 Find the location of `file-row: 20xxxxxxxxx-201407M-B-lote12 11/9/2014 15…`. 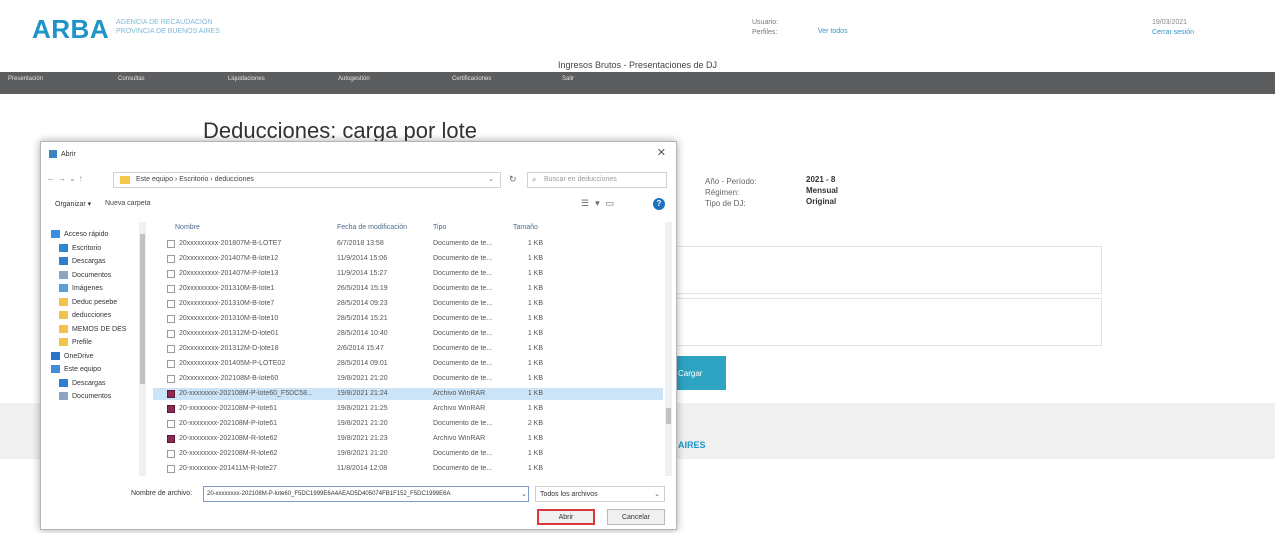

file-row: 20xxxxxxxxx-201407M-B-lote12 11/9/2014 15… is located at coordinates (408, 259).